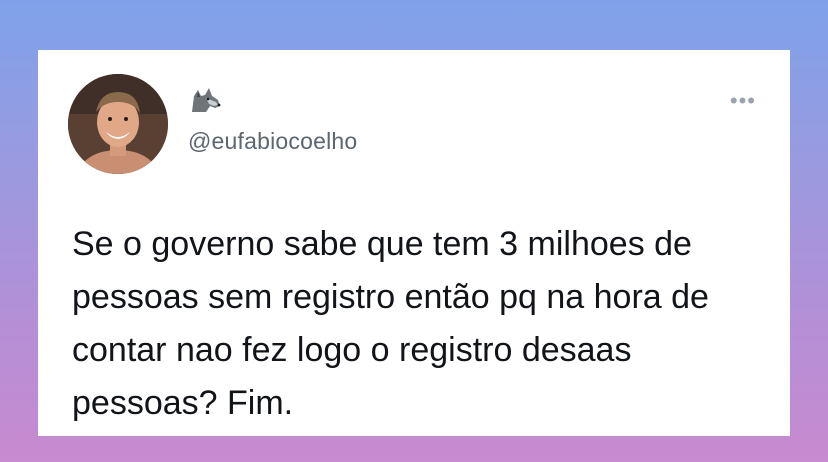 The width and height of the screenshot is (828, 462). What do you see at coordinates (743, 101) in the screenshot?
I see `more-options-icon: •••` at bounding box center [743, 101].